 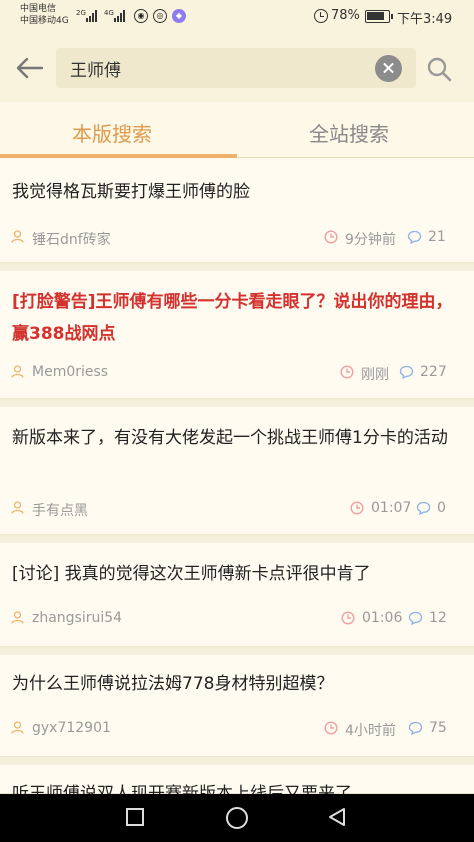 What do you see at coordinates (118, 156) in the screenshot?
I see `active-tab-indicator` at bounding box center [118, 156].